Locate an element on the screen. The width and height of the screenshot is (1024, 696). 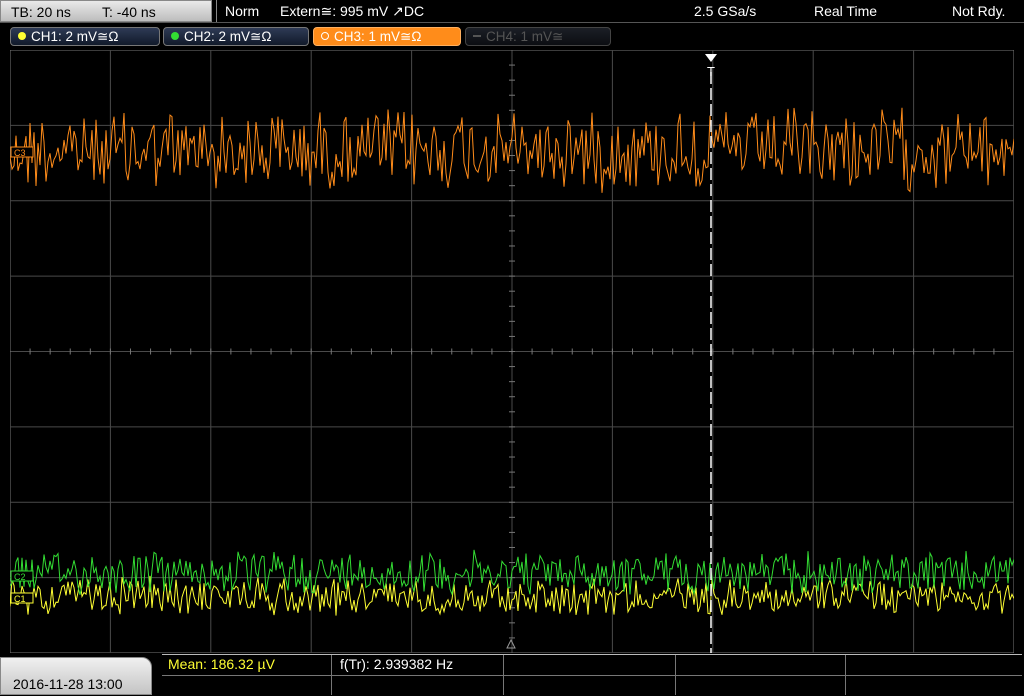
channel-4-off-icon is located at coordinates (477, 36).